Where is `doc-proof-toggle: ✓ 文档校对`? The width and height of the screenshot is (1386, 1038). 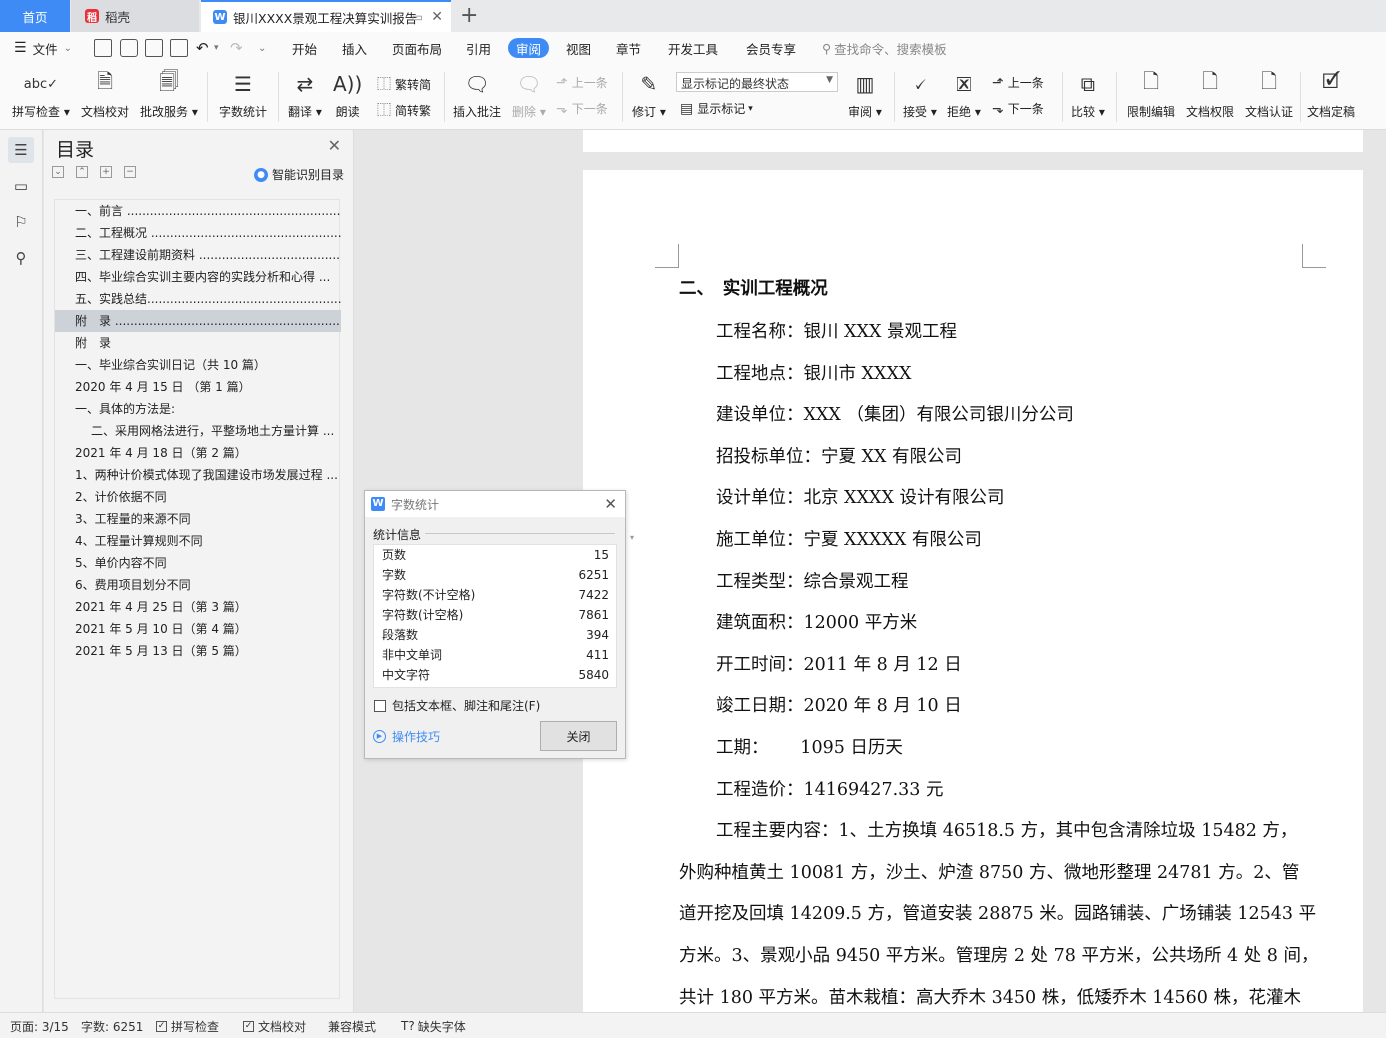
doc-proof-toggle: ✓ 文档校对 is located at coordinates (274, 1025).